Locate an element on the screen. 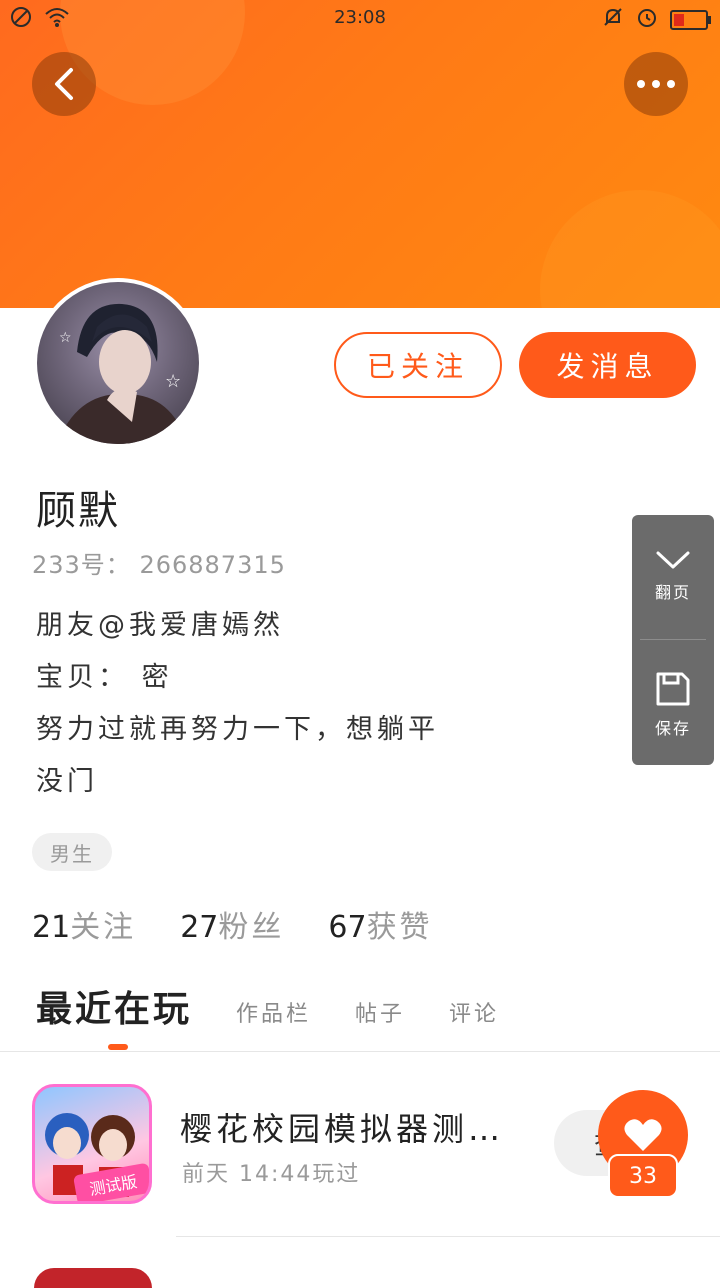 This screenshot has height=1288, width=720. send-message-button: 发消息 is located at coordinates (607, 365).